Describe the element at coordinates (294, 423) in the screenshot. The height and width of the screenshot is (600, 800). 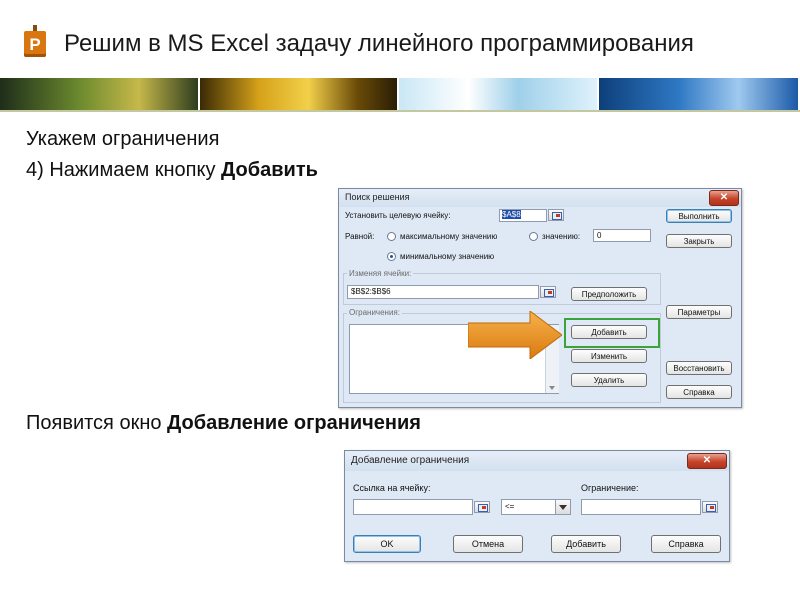
I see `text-line-3-bold: Добавление ограничения` at that location.